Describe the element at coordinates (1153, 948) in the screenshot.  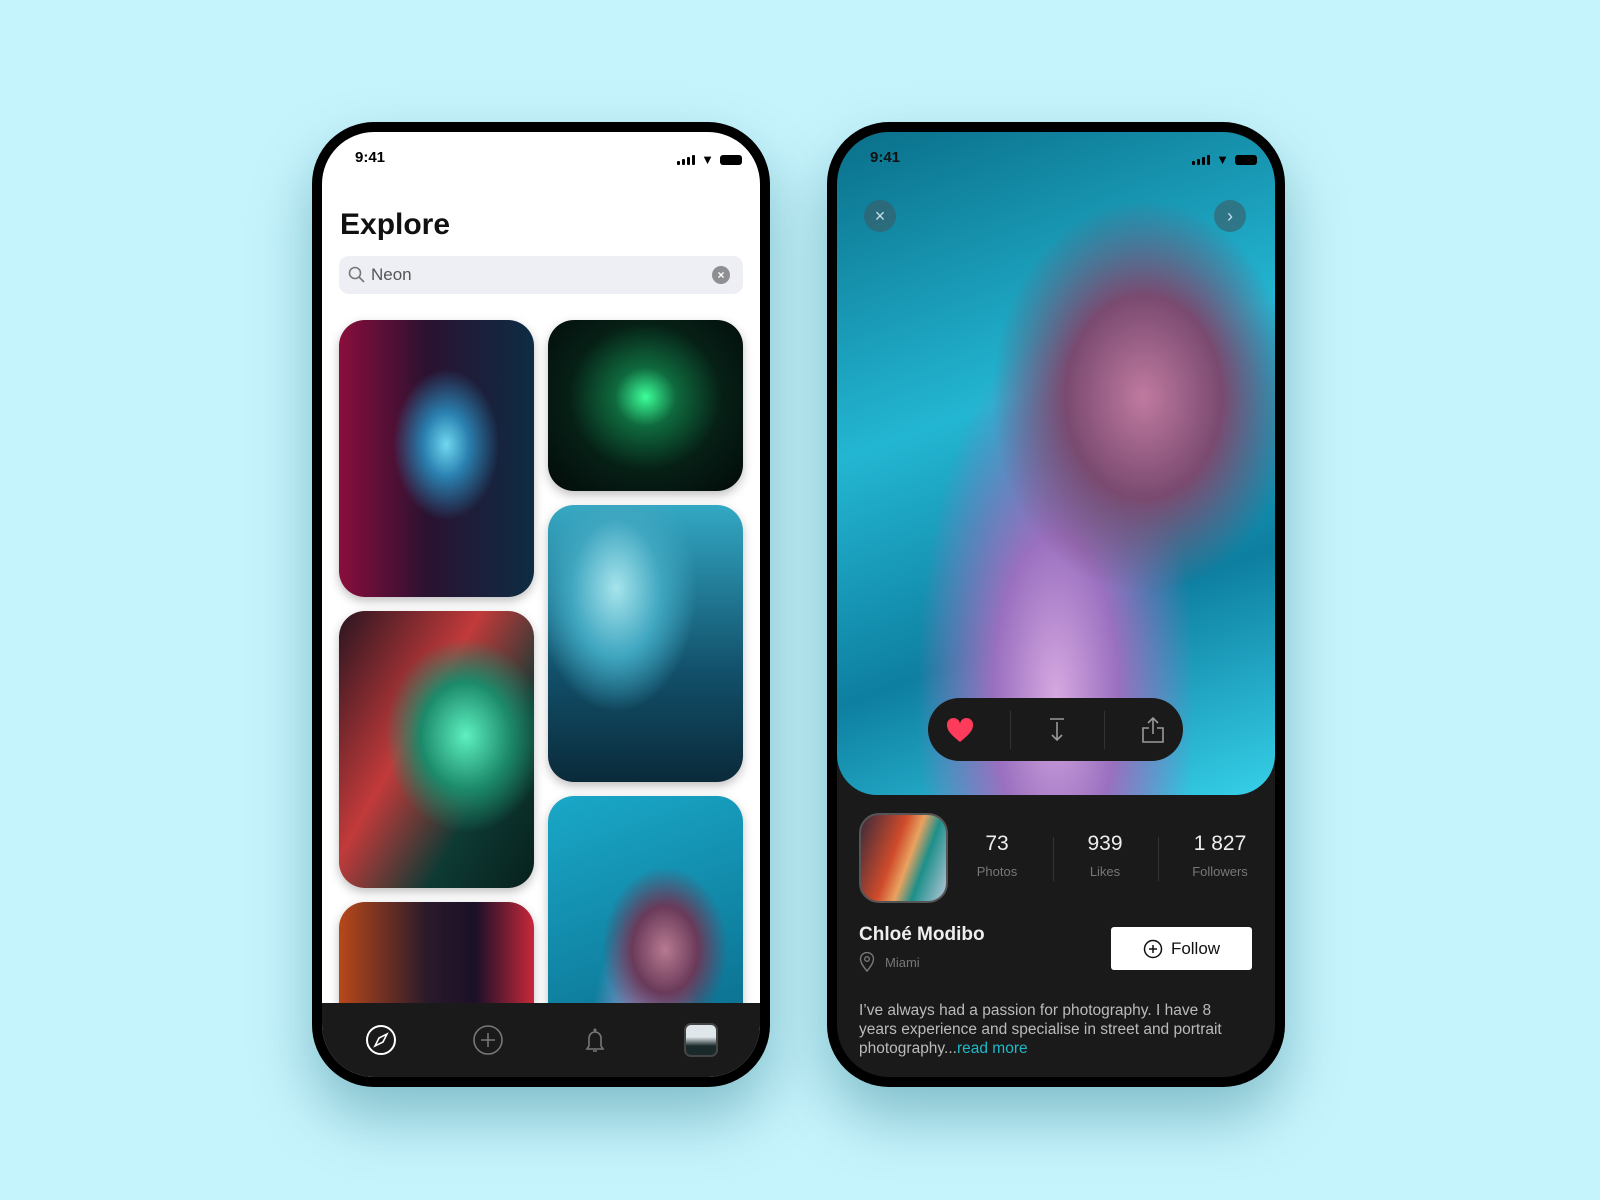
I see `plus-circle-icon` at that location.